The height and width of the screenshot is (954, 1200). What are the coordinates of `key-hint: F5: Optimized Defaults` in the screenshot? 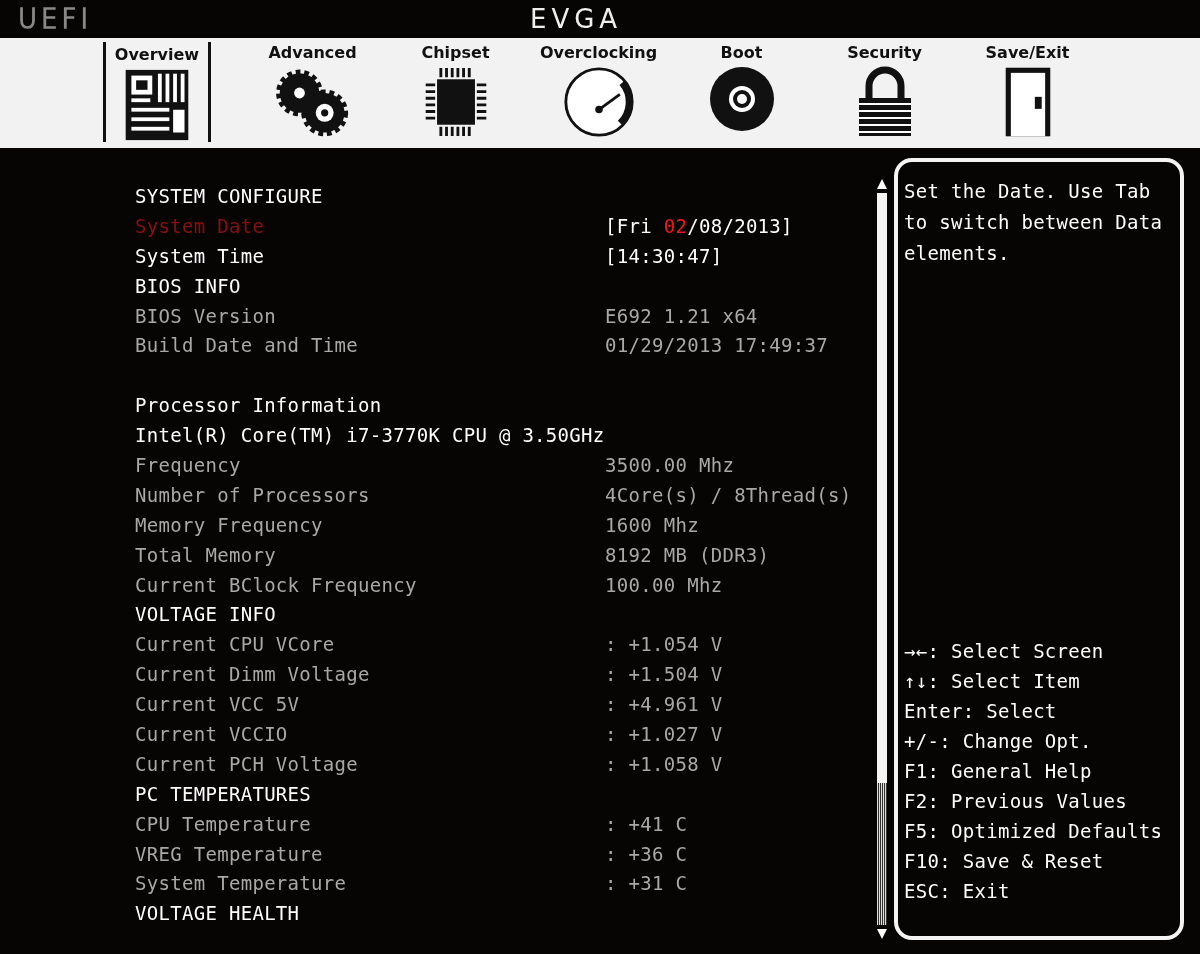 It's located at (1034, 831).